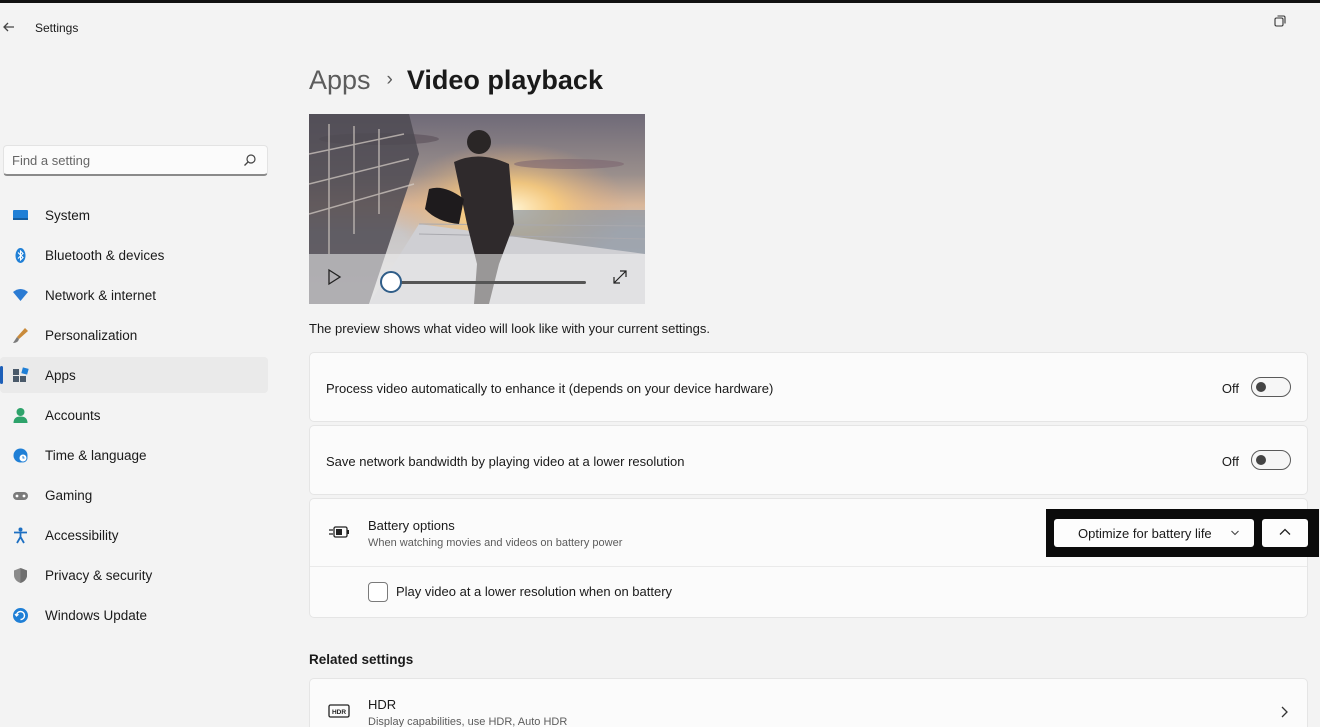  I want to click on sidebar-item-privacy: Privacy & security, so click(134, 575).